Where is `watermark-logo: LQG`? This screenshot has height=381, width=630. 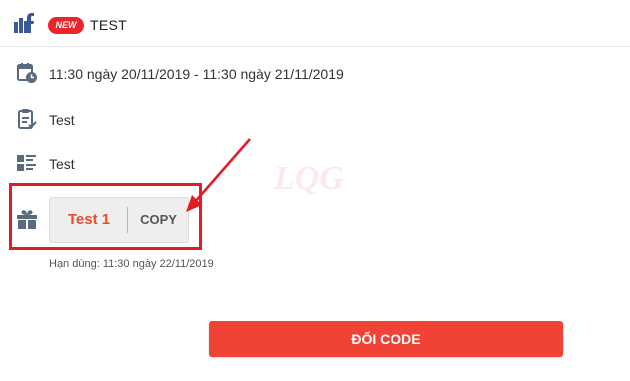
watermark-logo: LQG is located at coordinates (309, 178).